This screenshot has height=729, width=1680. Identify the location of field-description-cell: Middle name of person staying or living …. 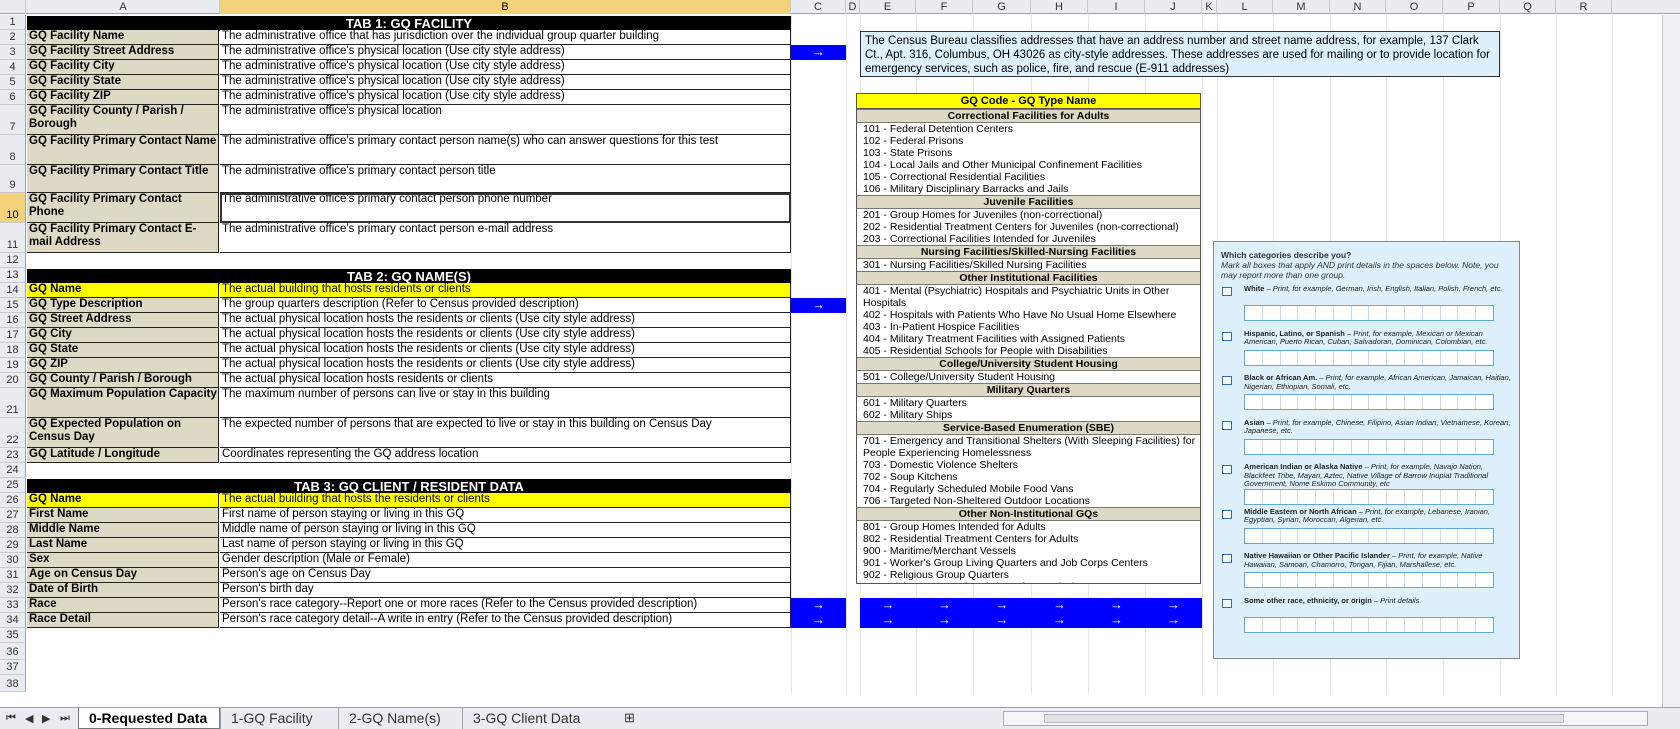
(505, 530).